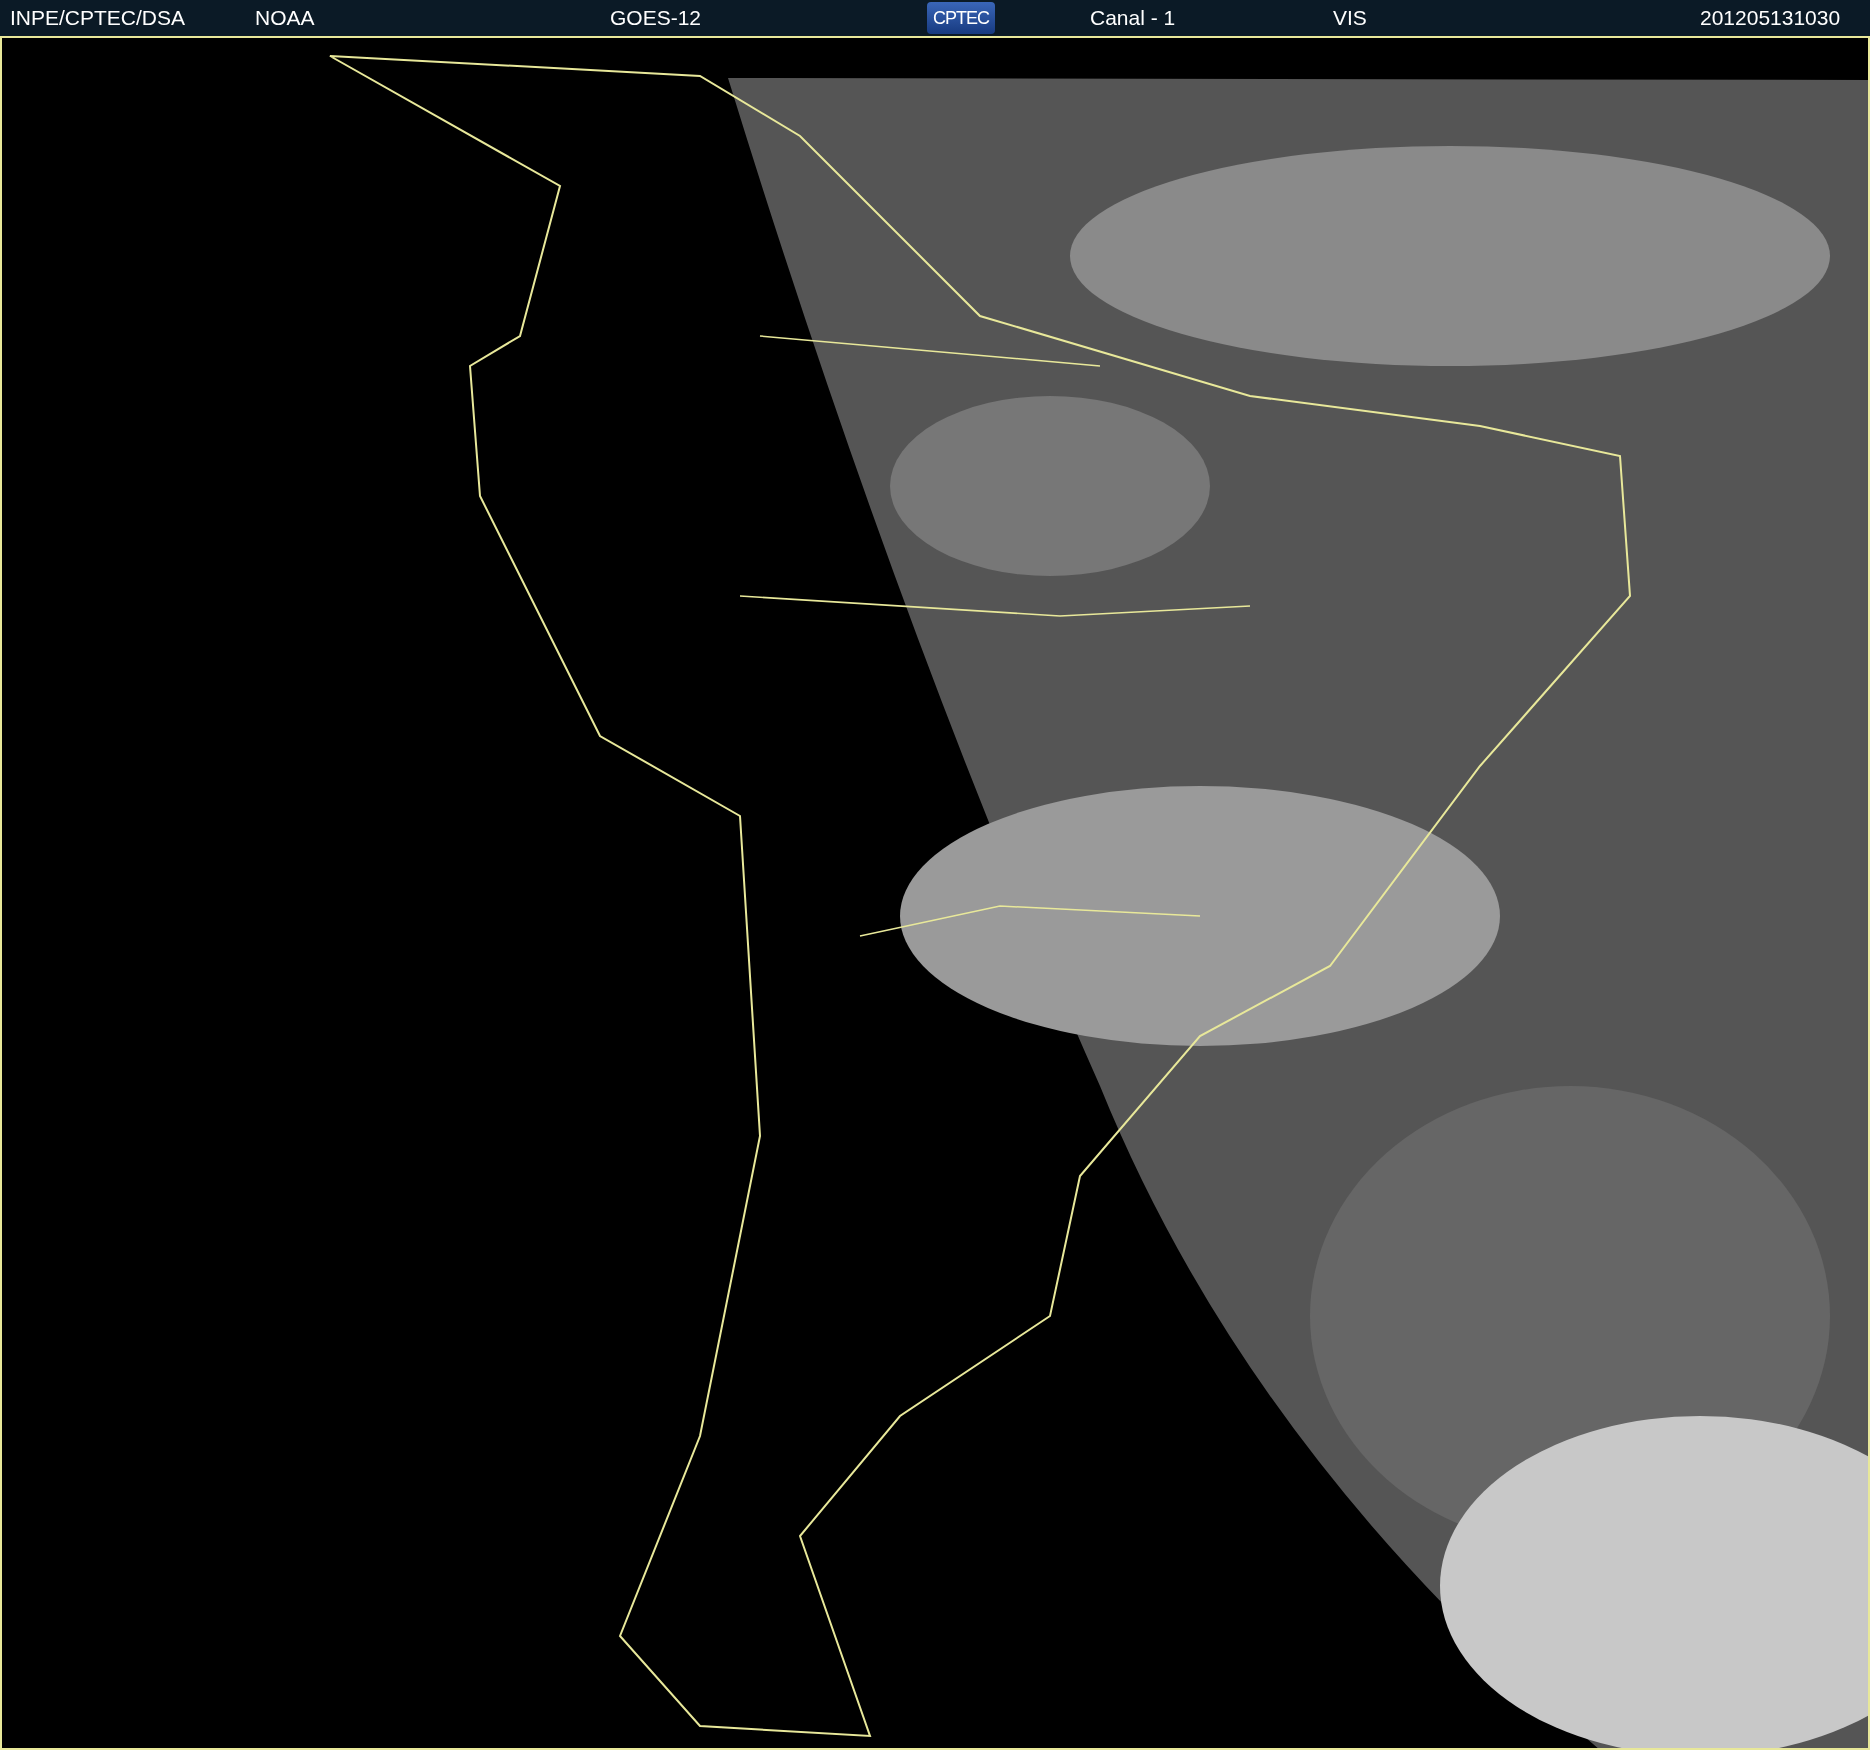 This screenshot has height=1750, width=1870. What do you see at coordinates (656, 18) in the screenshot?
I see `satellite-label: GOES-12` at bounding box center [656, 18].